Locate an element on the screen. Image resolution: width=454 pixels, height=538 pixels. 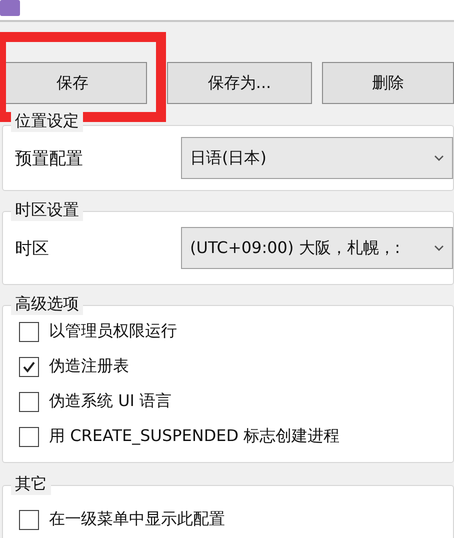
checkbox-label: 用 CREATE_SUSPENDED 标志创建进程 is located at coordinates (194, 436).